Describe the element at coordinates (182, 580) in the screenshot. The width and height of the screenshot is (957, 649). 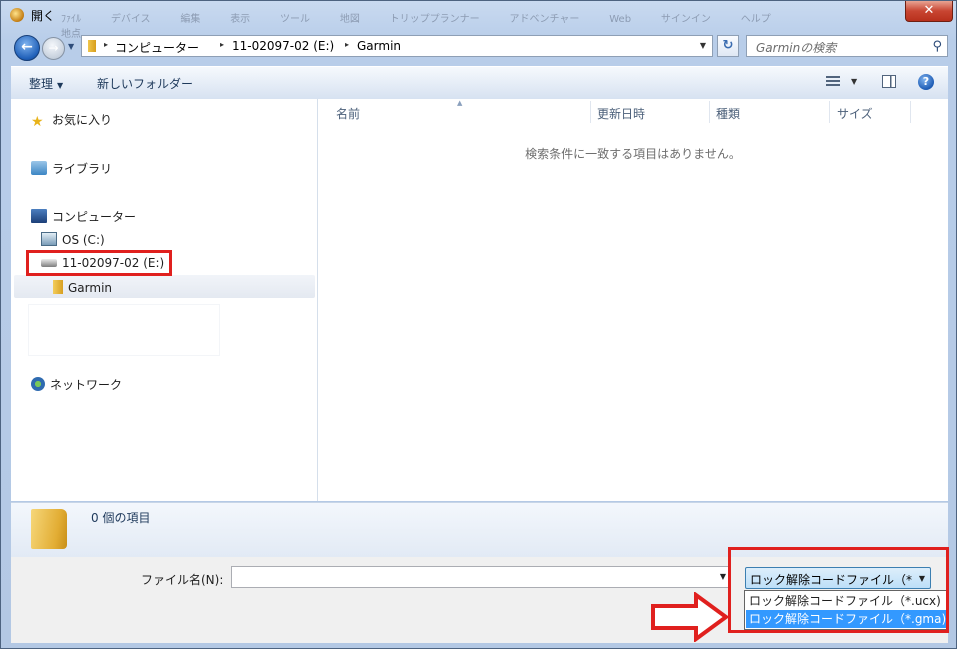
I see `filename-label: ファイル名(N):` at that location.